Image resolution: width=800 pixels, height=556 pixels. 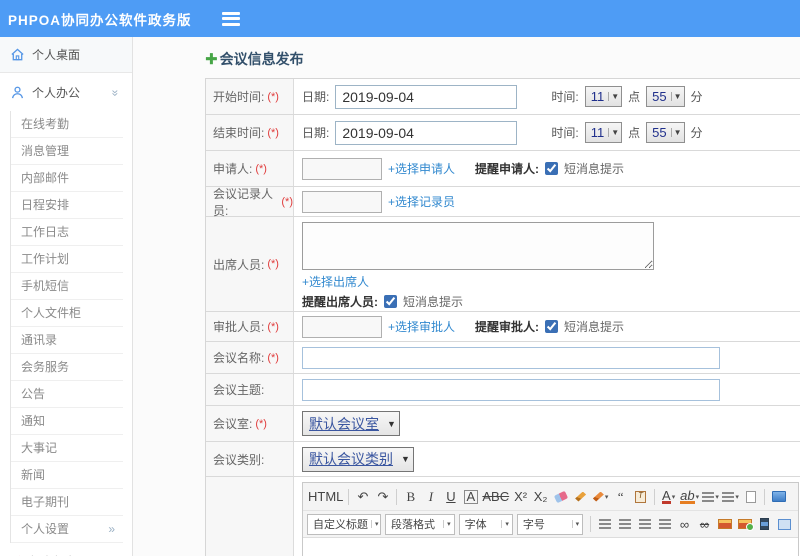 What do you see at coordinates (67, 475) in the screenshot?
I see `sidebar-subitem: 新闻` at bounding box center [67, 475].